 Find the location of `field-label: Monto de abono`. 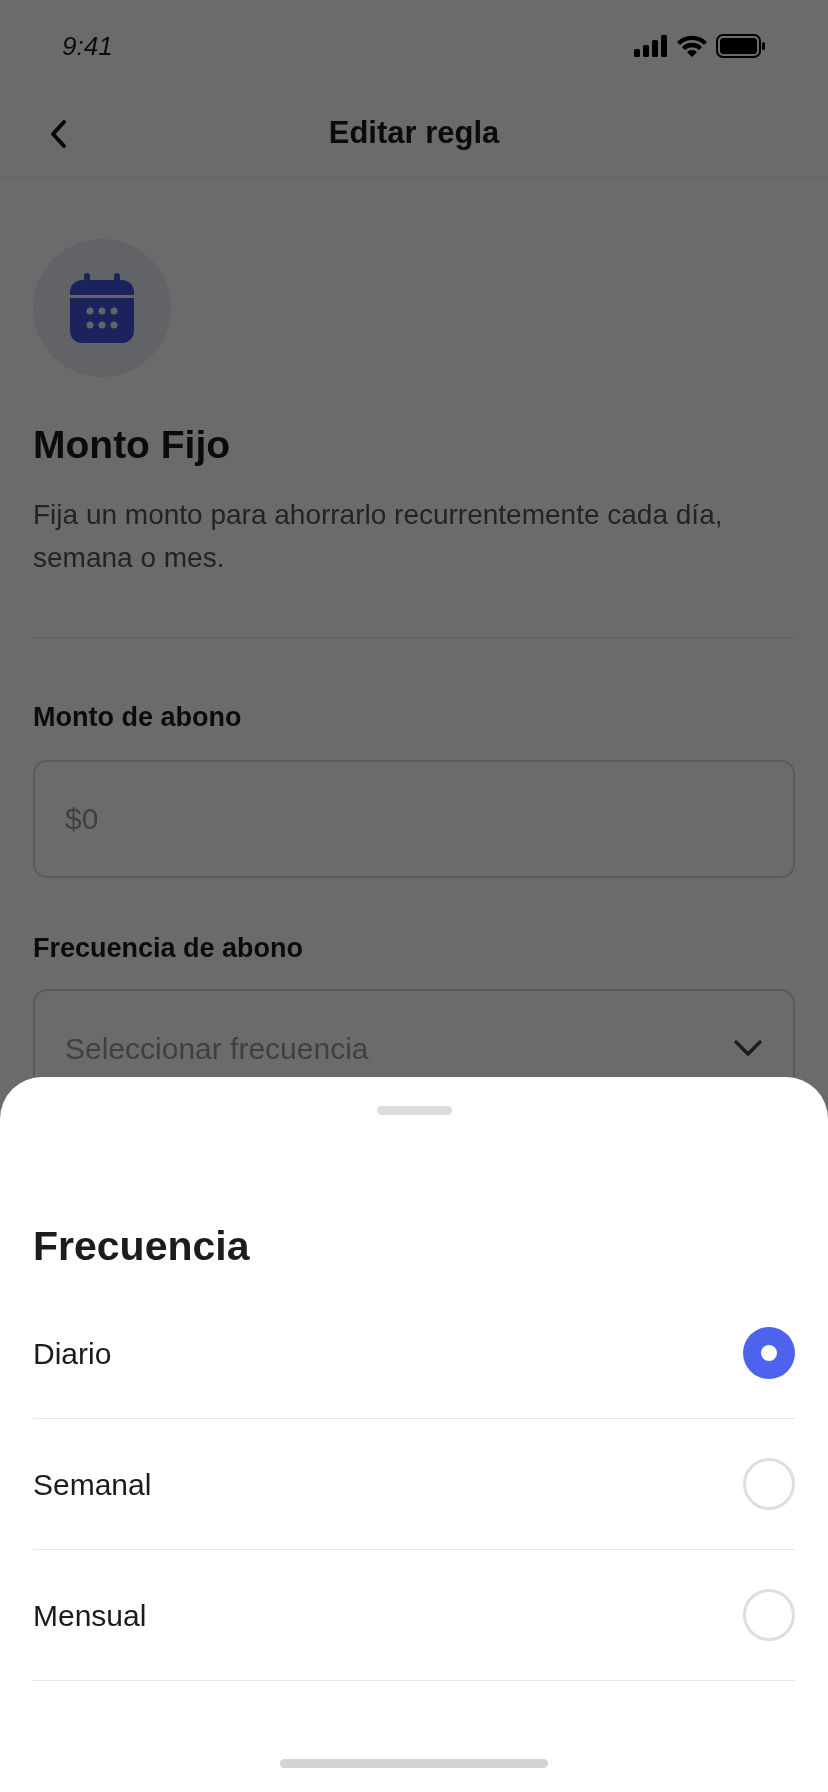

field-label: Monto de abono is located at coordinates (138, 717).